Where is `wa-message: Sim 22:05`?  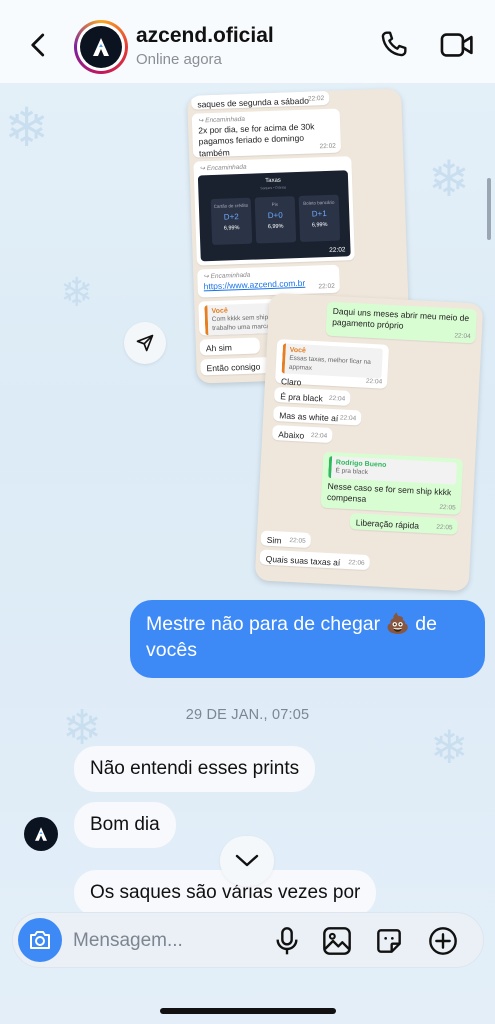
wa-message: Sim 22:05 is located at coordinates (286, 539).